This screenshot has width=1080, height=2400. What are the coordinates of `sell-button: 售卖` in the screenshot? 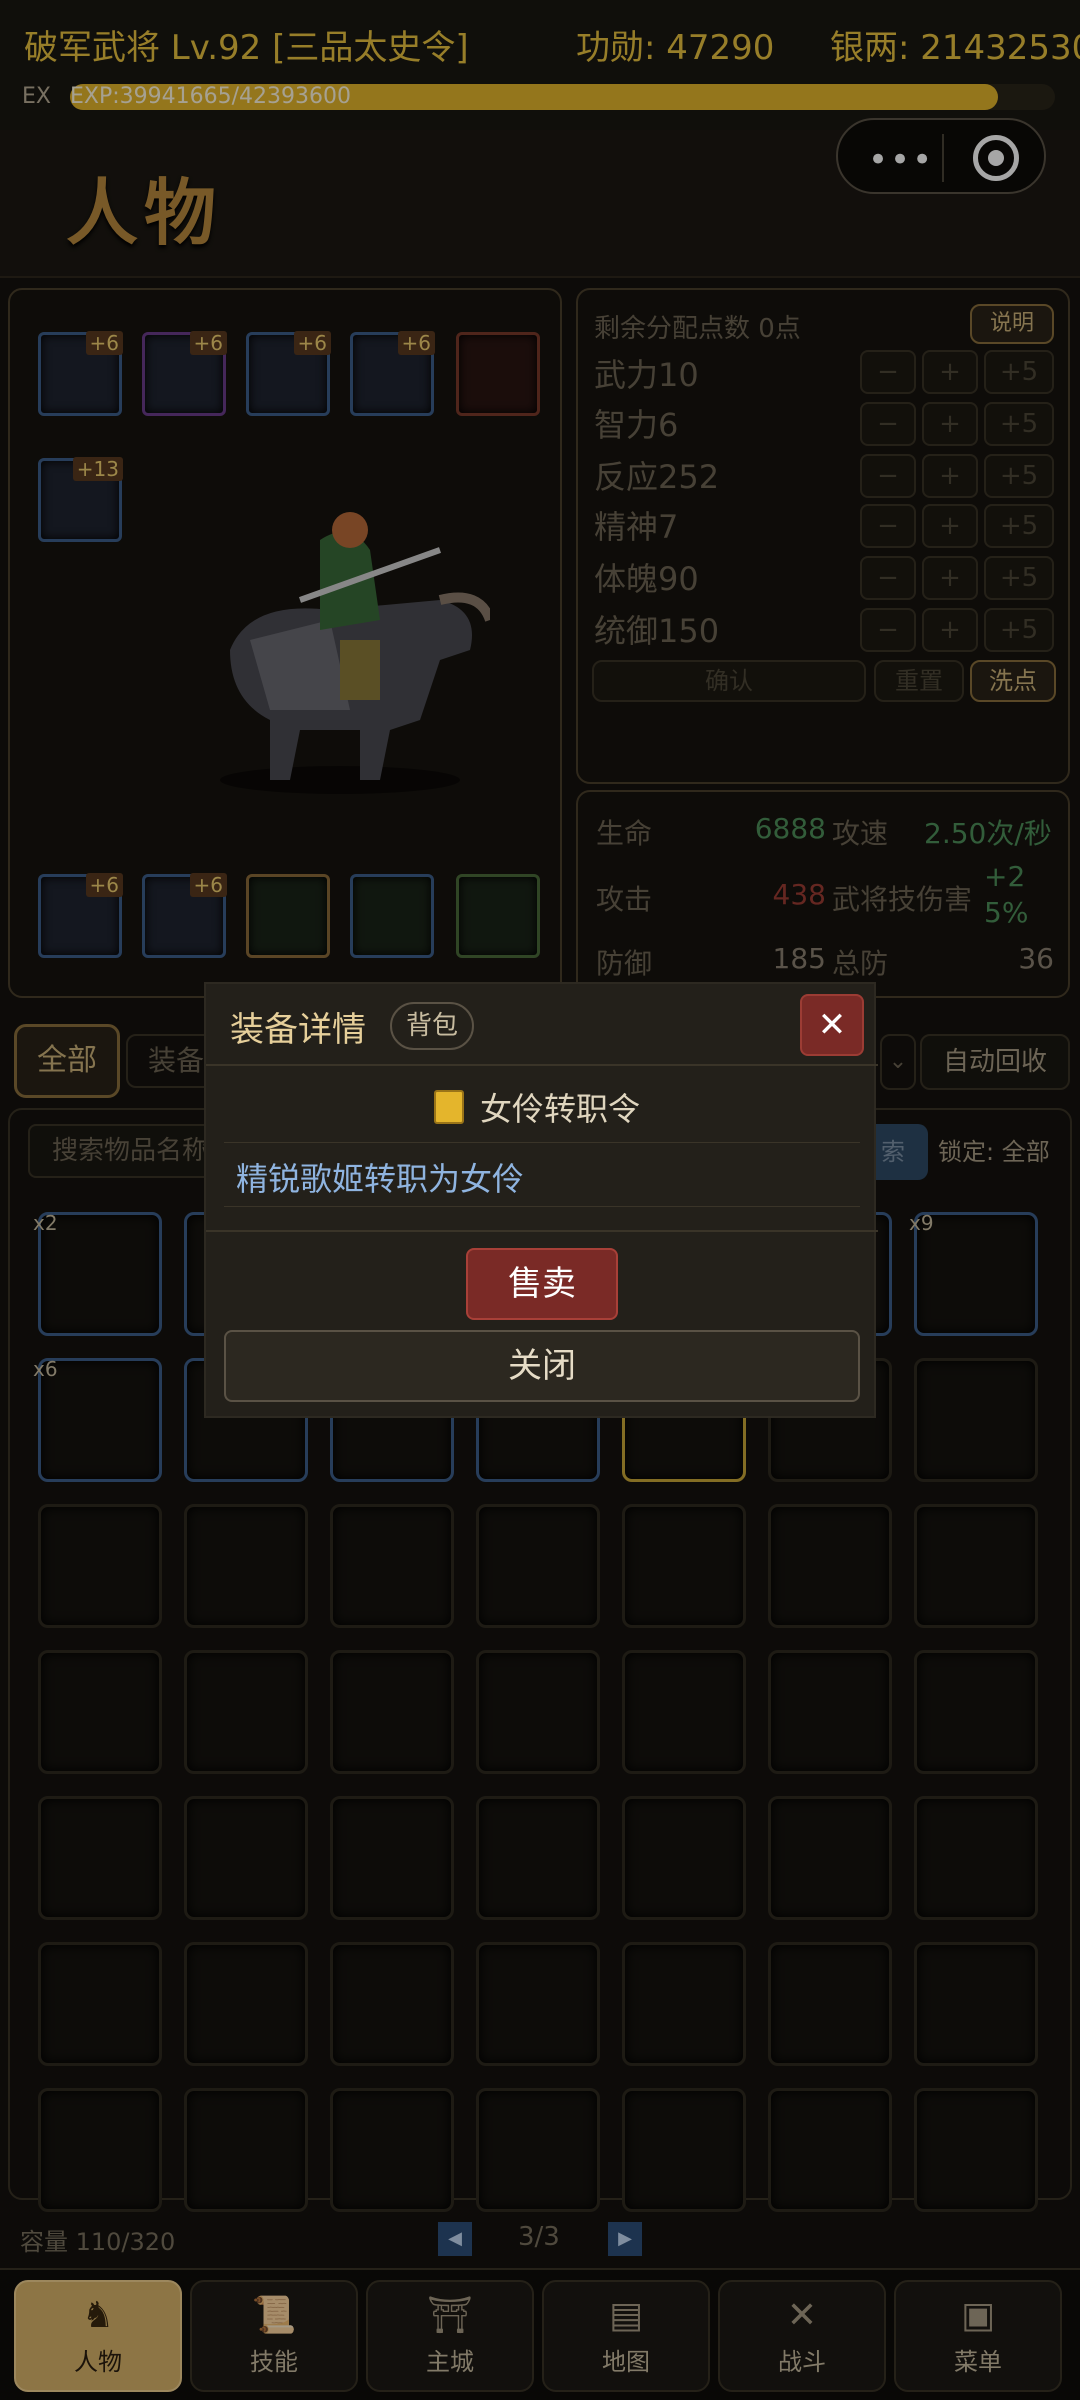 It's located at (542, 1284).